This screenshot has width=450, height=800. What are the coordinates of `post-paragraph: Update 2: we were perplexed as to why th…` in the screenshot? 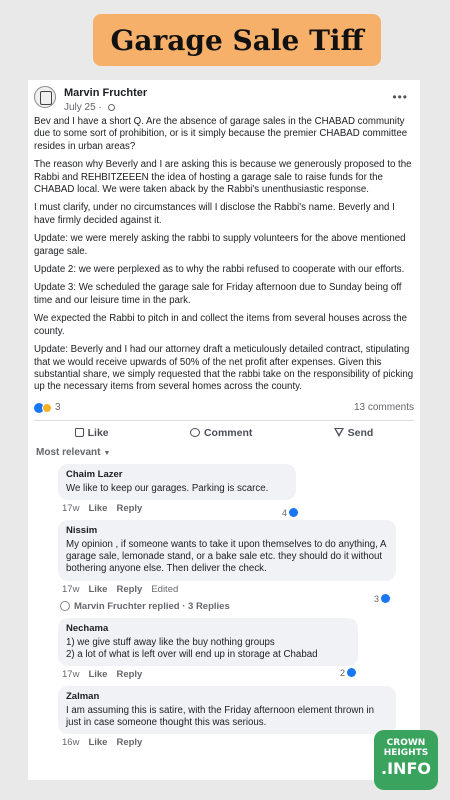 It's located at (219, 270).